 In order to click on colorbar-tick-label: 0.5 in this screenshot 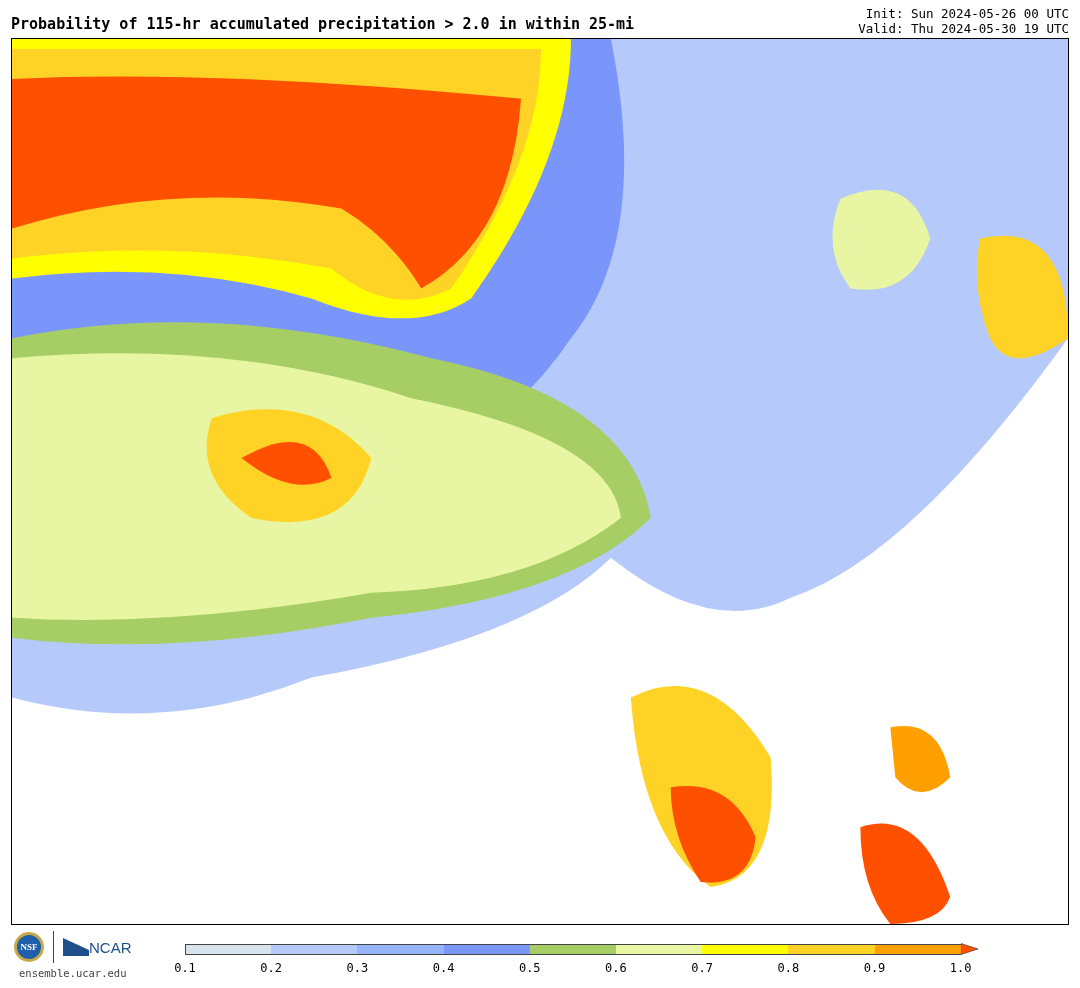, I will do `click(529, 968)`.